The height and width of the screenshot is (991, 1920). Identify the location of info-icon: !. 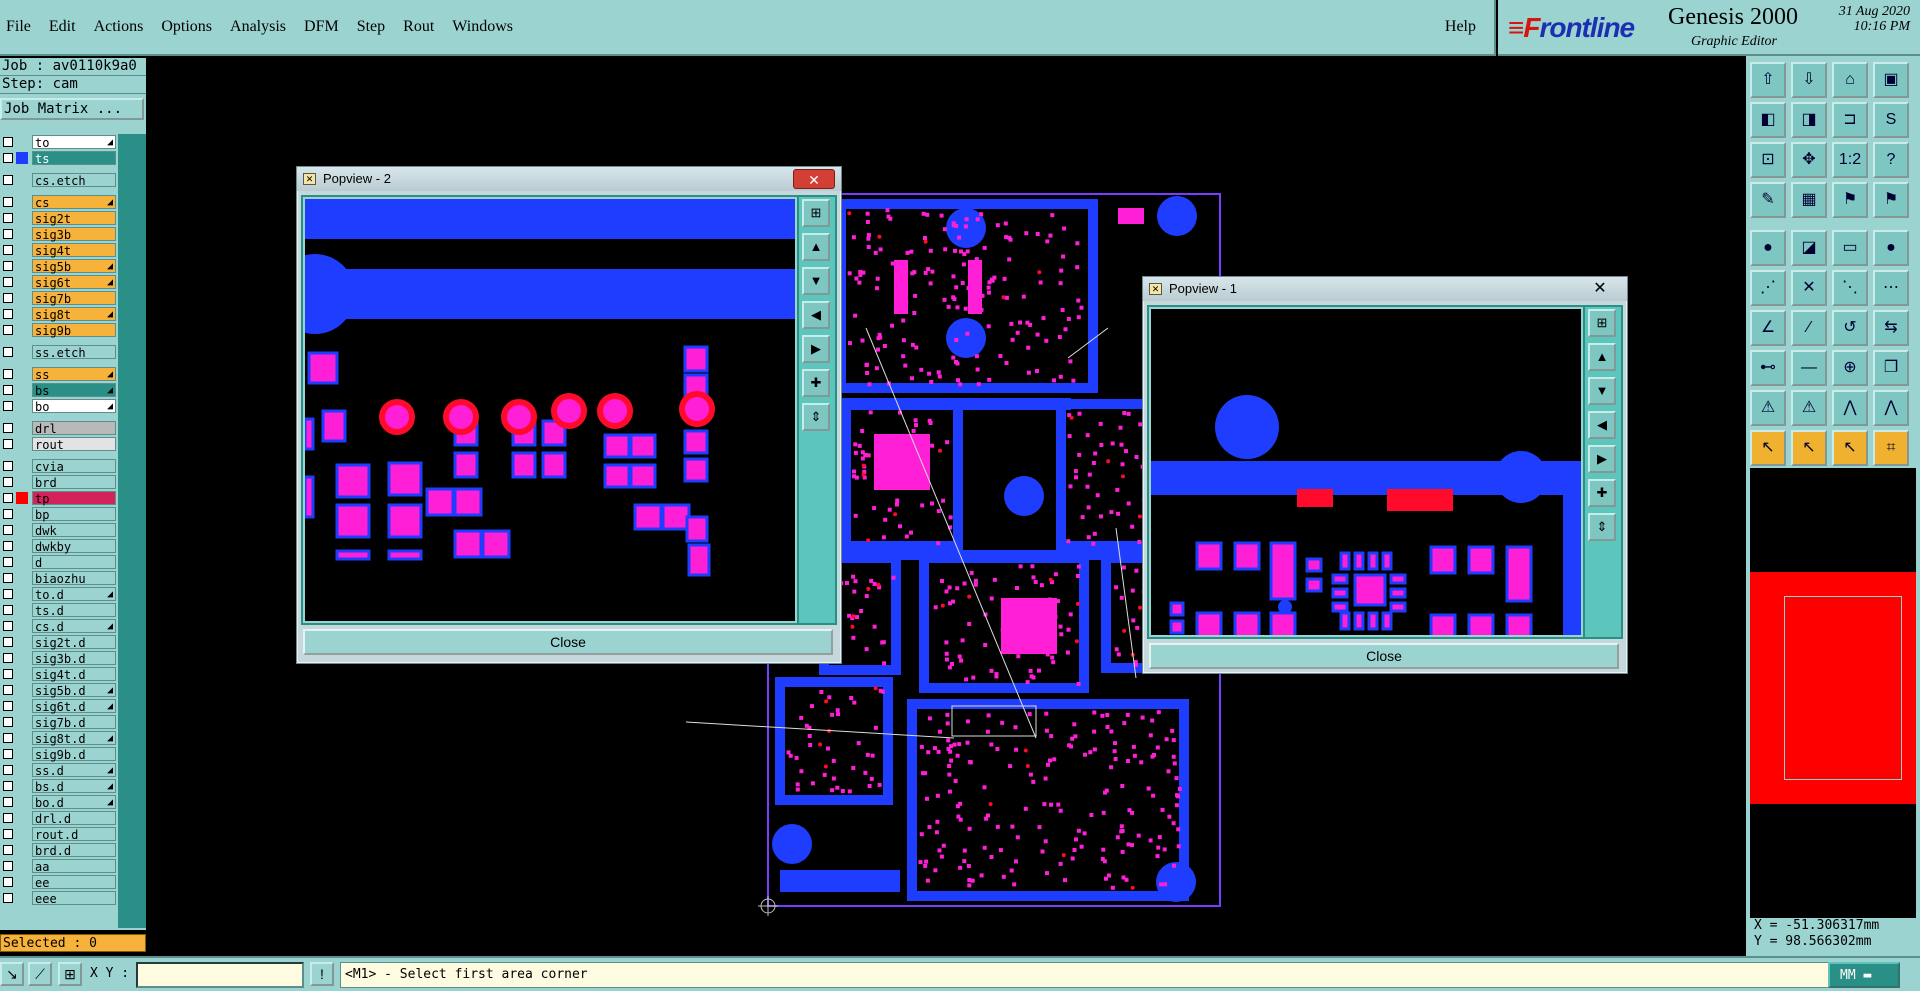
(322, 974).